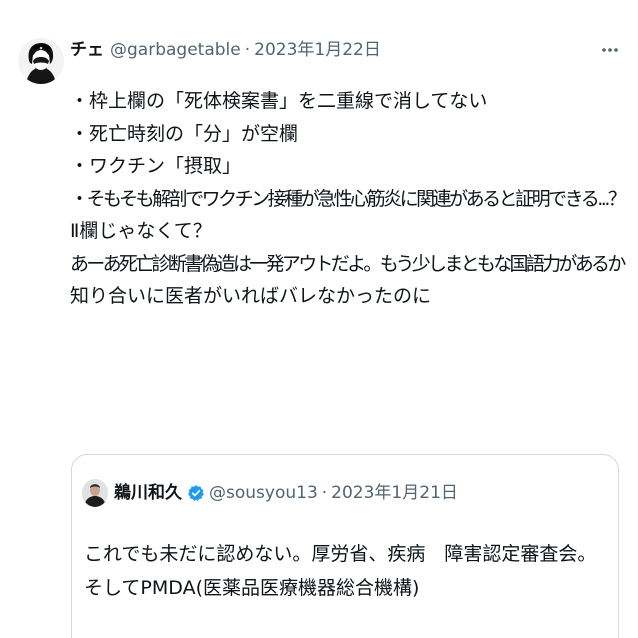 This screenshot has width=638, height=638. I want to click on tweet-timestamp: 2023年1月22日, so click(317, 50).